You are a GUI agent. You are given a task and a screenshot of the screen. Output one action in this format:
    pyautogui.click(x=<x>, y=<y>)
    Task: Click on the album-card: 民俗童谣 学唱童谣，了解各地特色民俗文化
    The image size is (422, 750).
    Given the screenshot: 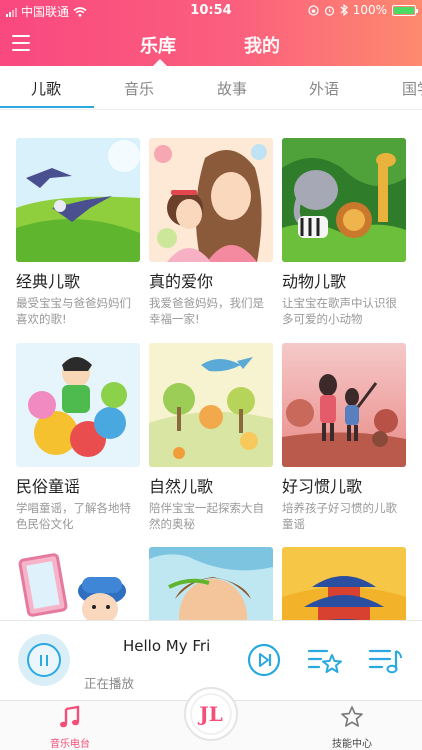 What is the action you would take?
    pyautogui.click(x=78, y=437)
    